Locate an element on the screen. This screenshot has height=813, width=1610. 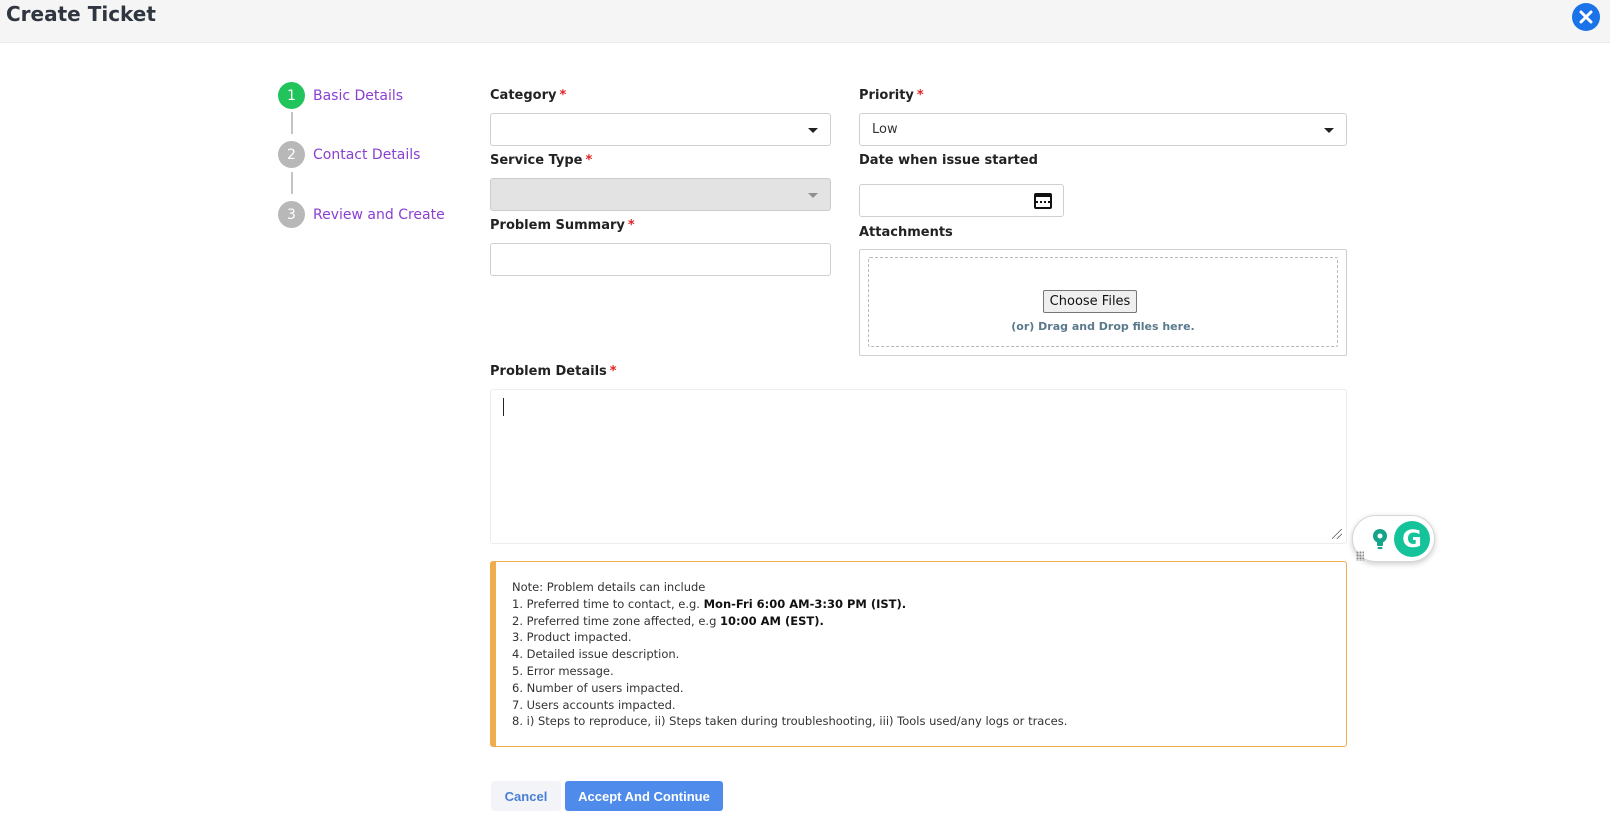
problem-summary-label-text: Problem Summary is located at coordinates (557, 225).